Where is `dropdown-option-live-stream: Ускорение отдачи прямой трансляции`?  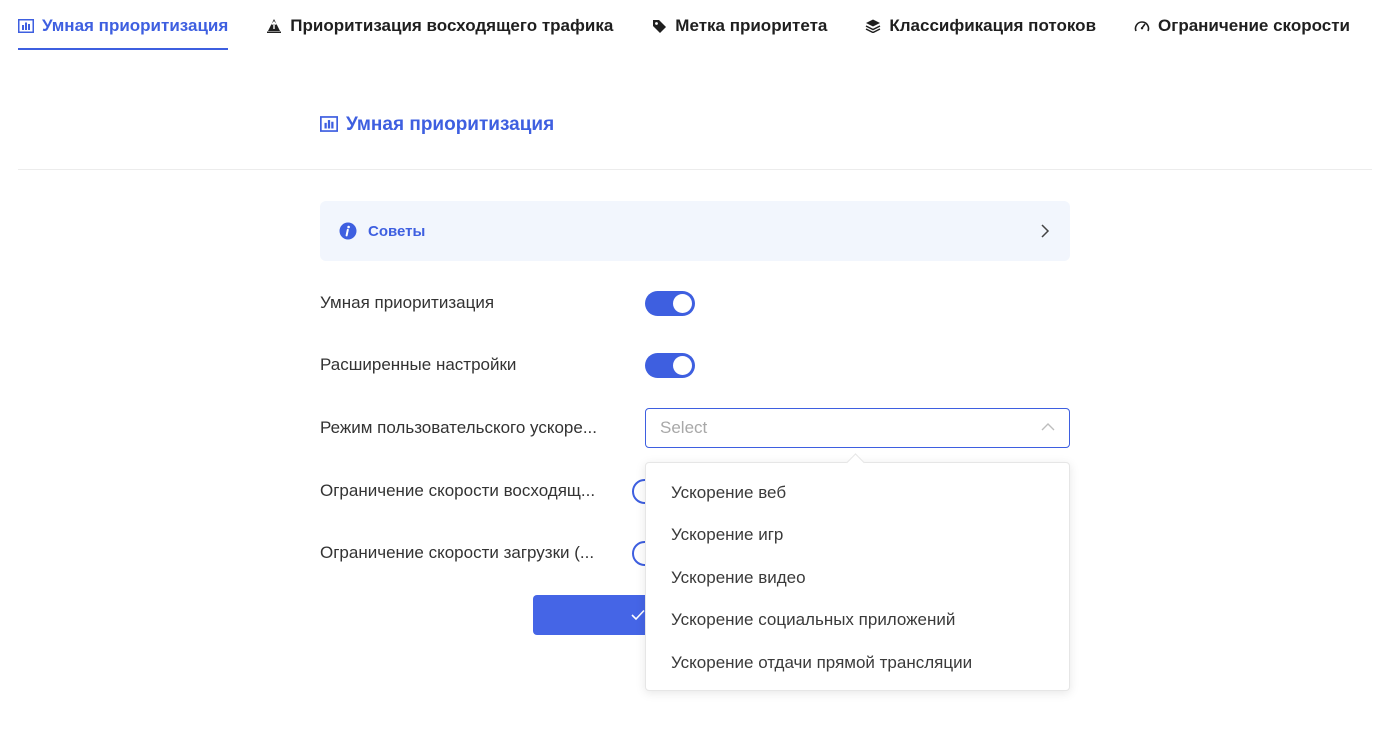
dropdown-option-live-stream: Ускорение отдачи прямой трансляции is located at coordinates (821, 663).